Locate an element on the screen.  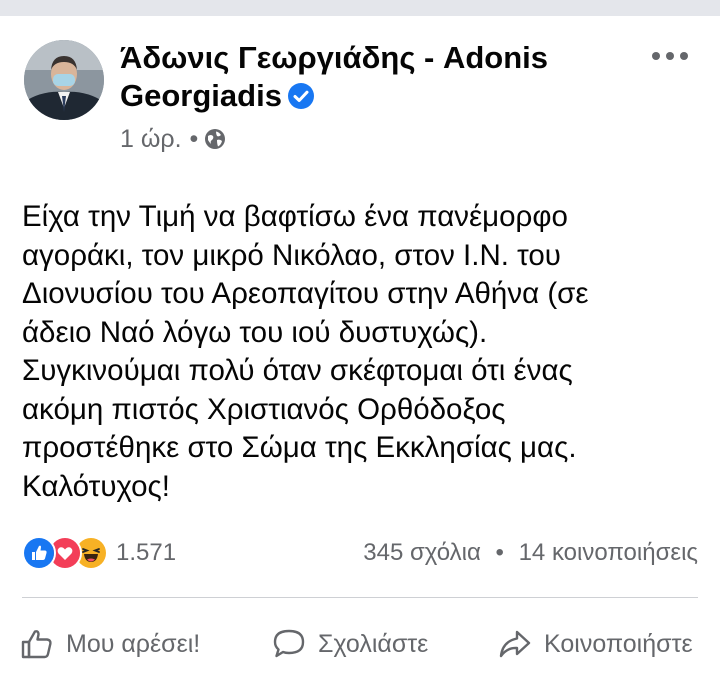
comments-count: 345 σχόλια is located at coordinates (422, 552).